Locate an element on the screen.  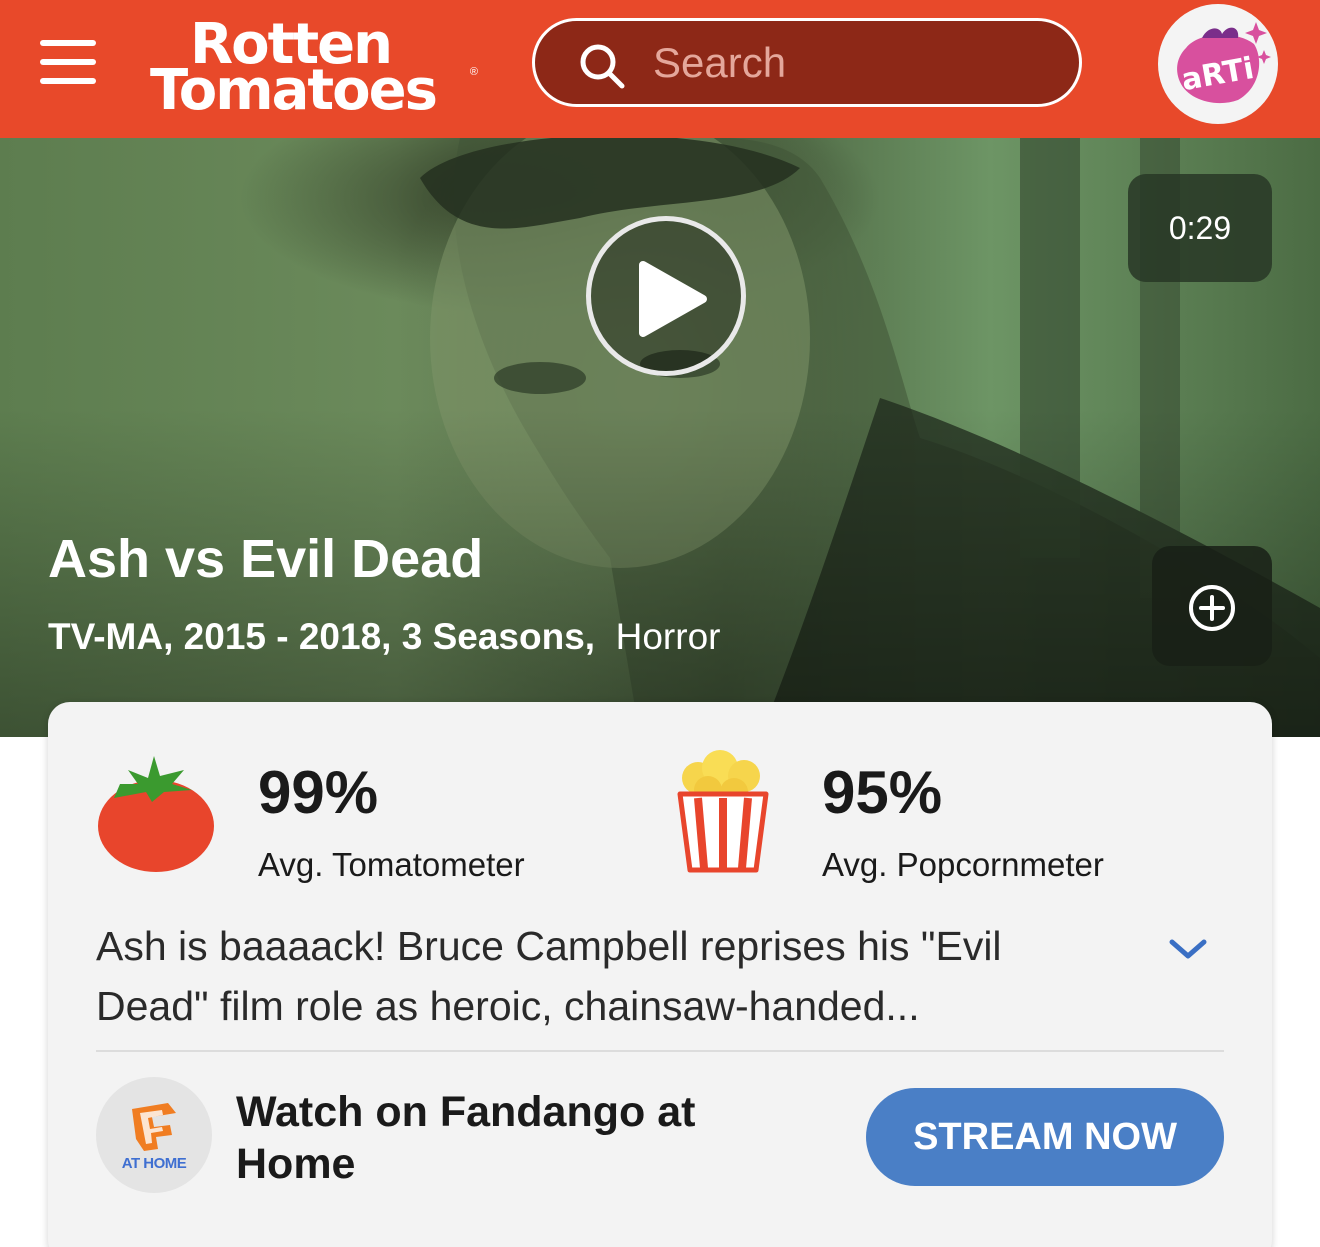
top-nav-bar: Rotten Tomatoes ® aRTi is located at coordinates (660, 69).